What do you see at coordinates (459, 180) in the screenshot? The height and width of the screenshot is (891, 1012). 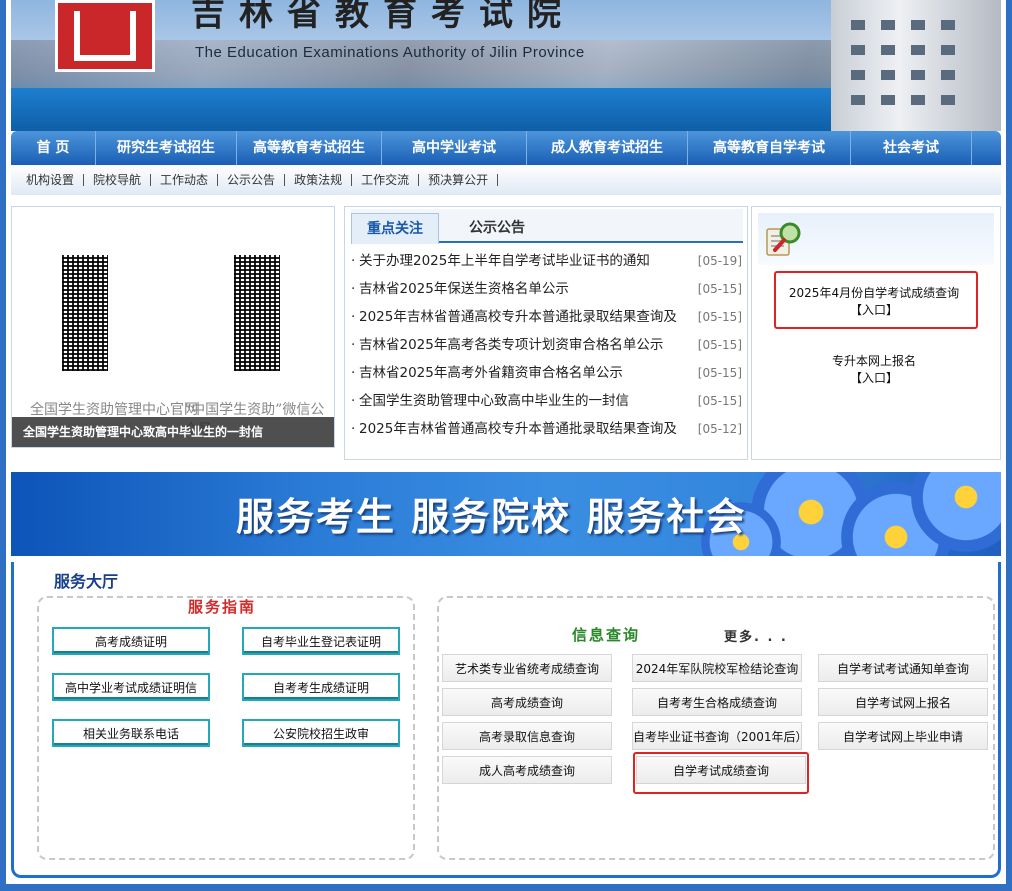 I see `subnav-budget: 预决算公开` at bounding box center [459, 180].